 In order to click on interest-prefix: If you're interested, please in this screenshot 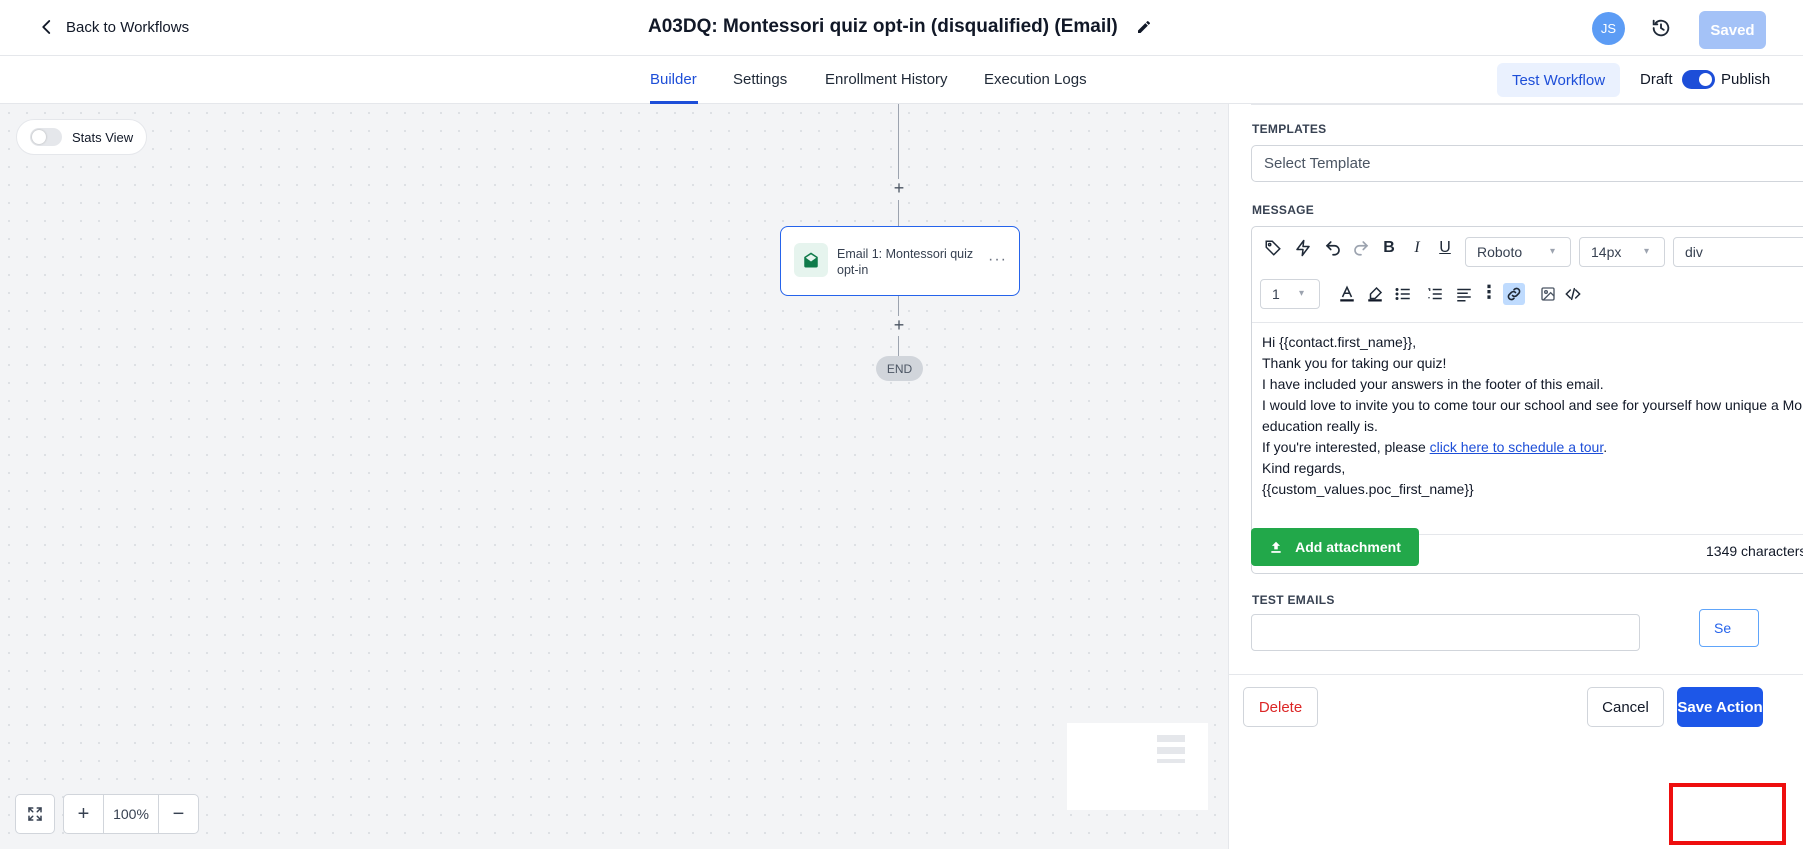, I will do `click(1346, 447)`.